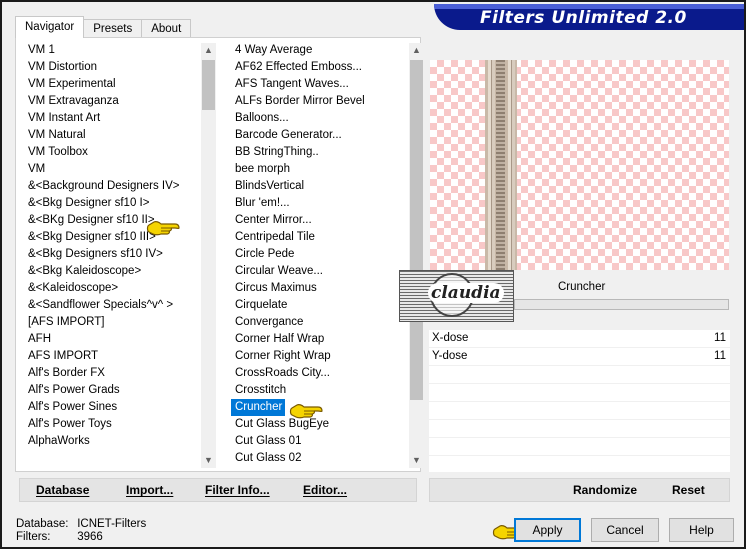  I want to click on tab-navigator: Navigator, so click(50, 27).